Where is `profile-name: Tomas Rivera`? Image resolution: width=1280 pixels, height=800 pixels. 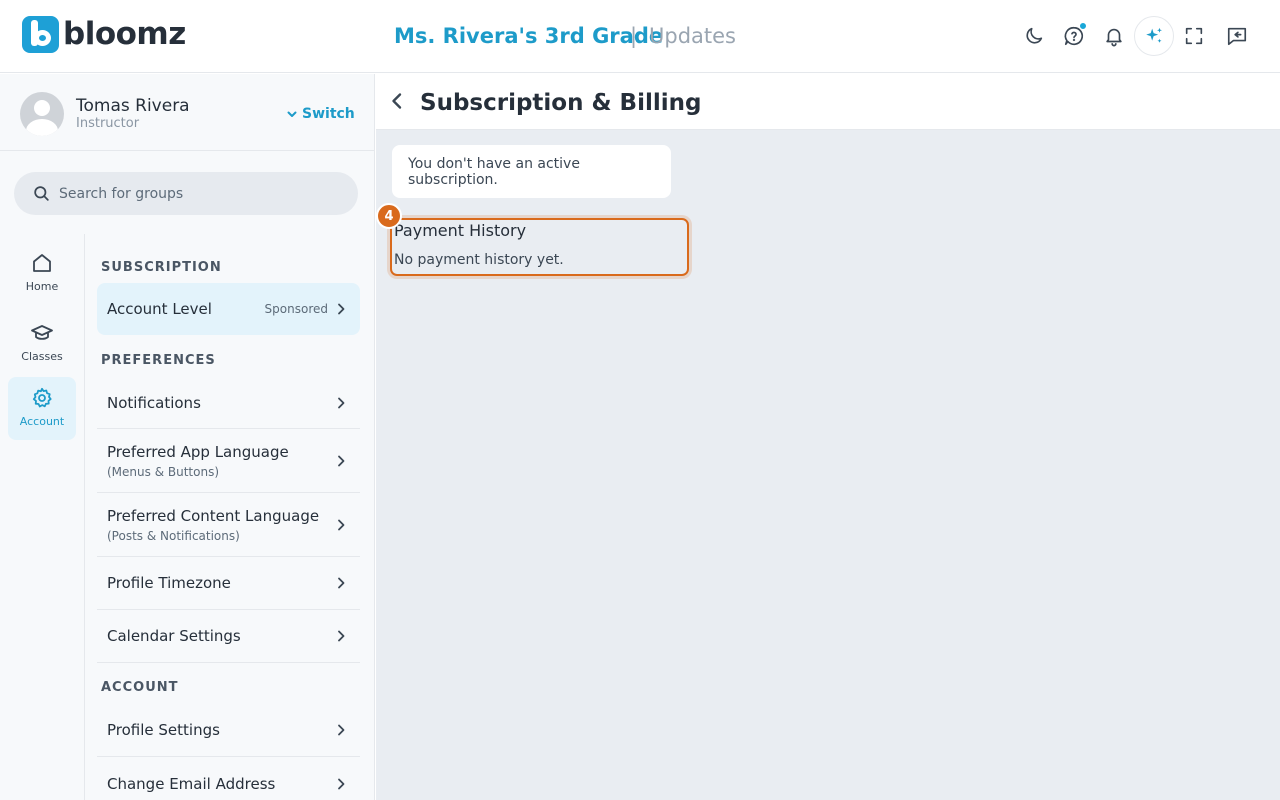 profile-name: Tomas Rivera is located at coordinates (133, 106).